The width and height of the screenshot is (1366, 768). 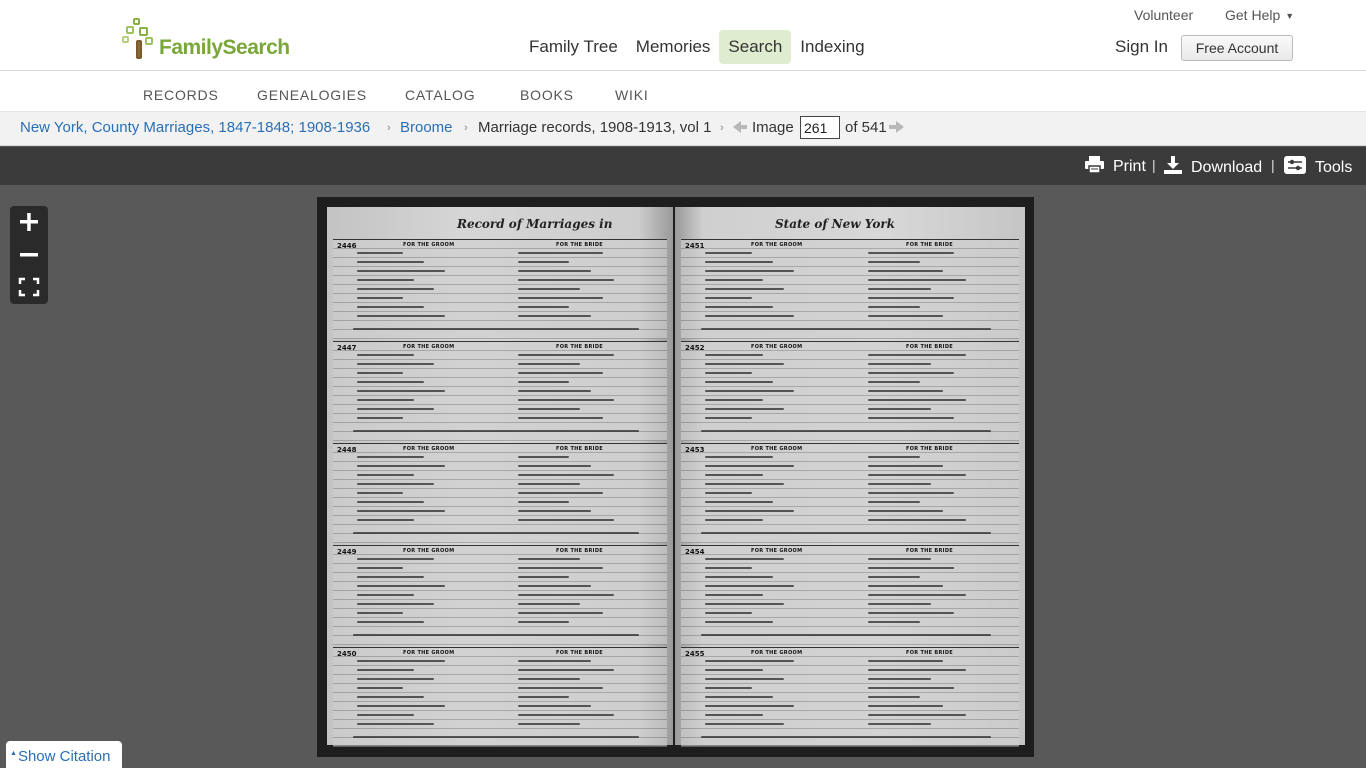 I want to click on image-number-input, so click(x=820, y=127).